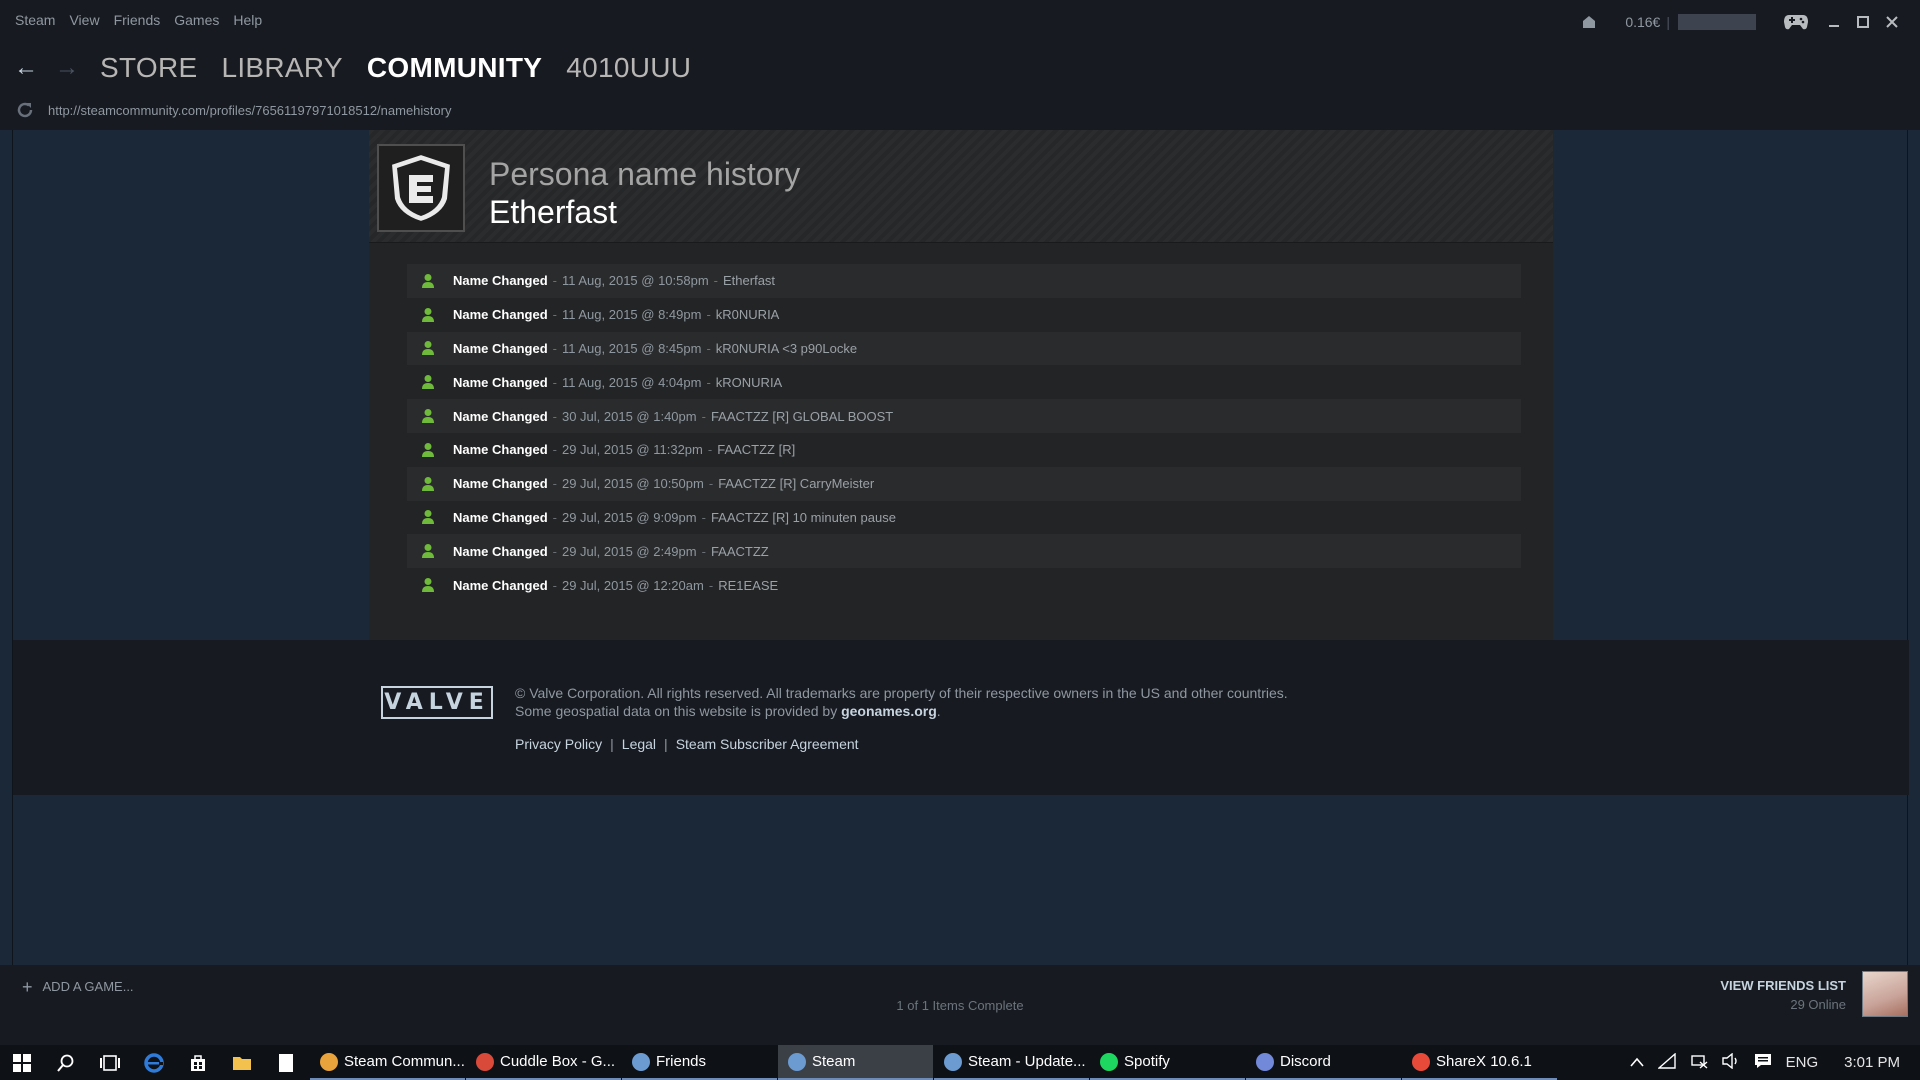 The height and width of the screenshot is (1080, 1920). Describe the element at coordinates (558, 744) in the screenshot. I see `privacy-policy-link: Privacy Policy` at that location.